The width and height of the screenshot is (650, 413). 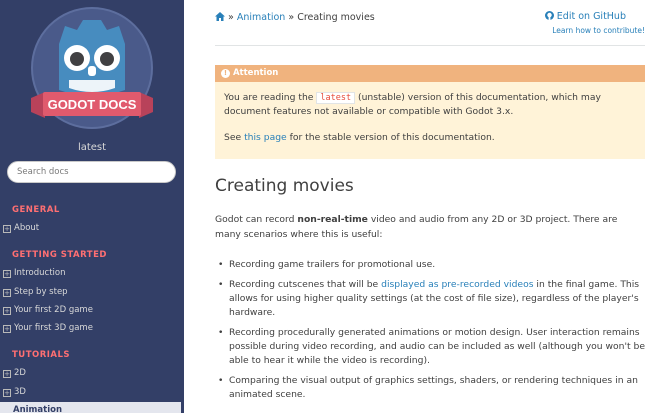 I want to click on nav-item-label: Step by step, so click(x=41, y=292).